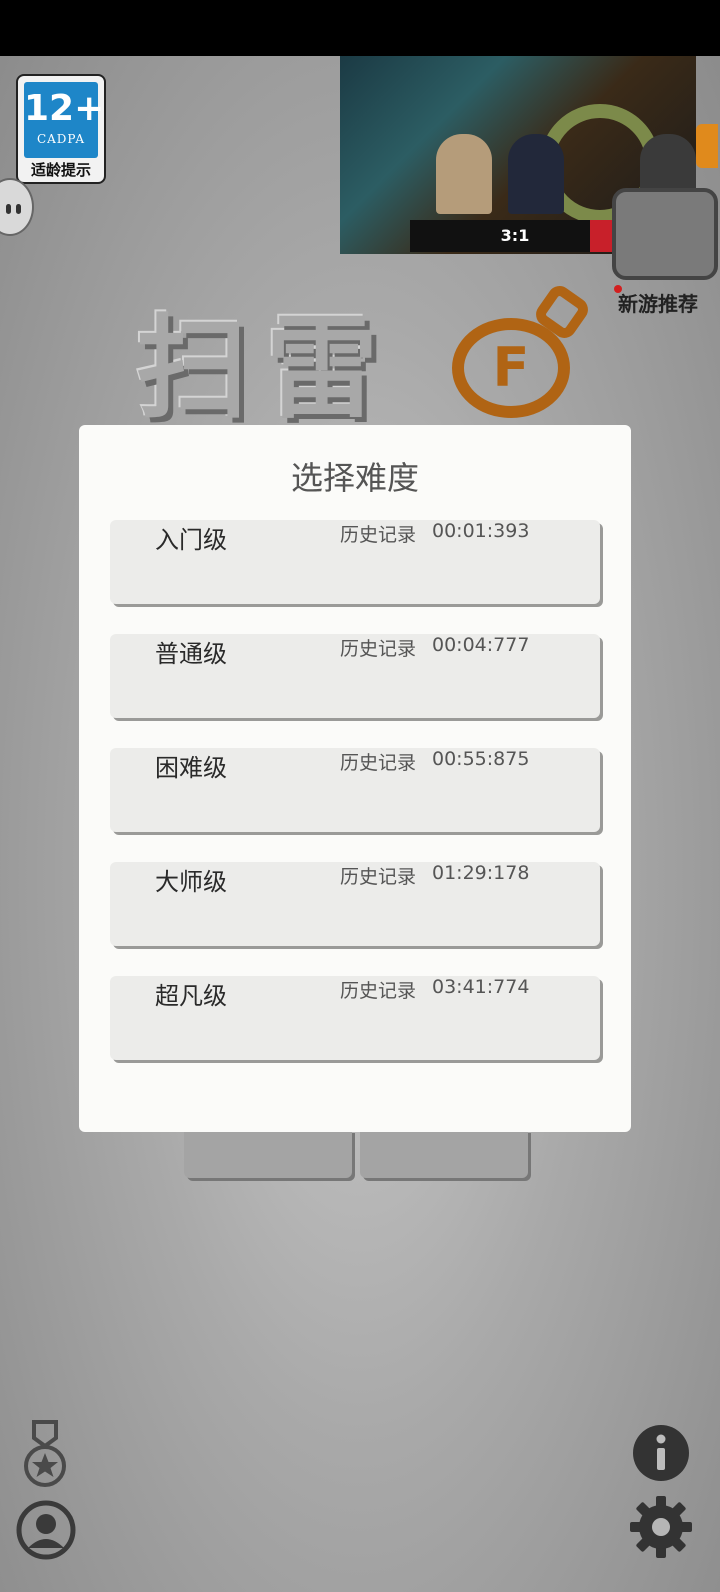  I want to click on gear-icon, so click(661, 1527).